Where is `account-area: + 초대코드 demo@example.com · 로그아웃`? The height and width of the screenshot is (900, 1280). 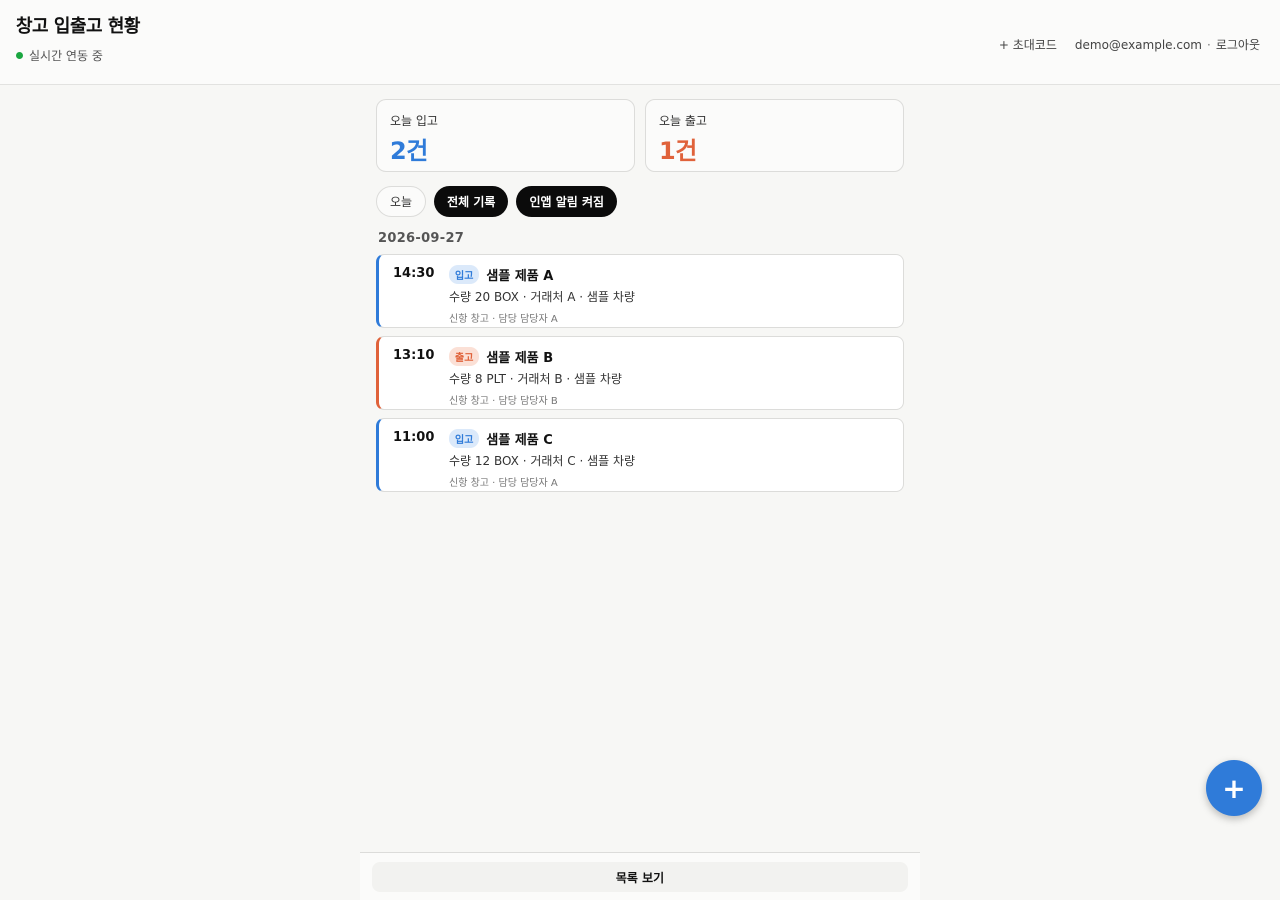
account-area: + 초대코드 demo@example.com · 로그아웃 is located at coordinates (1129, 44).